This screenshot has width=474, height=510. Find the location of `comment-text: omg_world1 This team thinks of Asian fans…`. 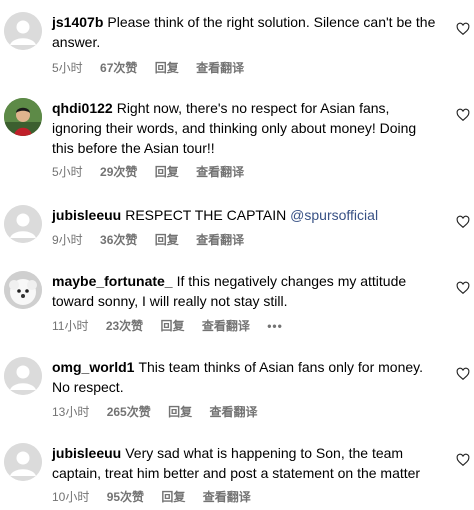

comment-text: omg_world1 This team thinks of Asian fans… is located at coordinates (246, 377).